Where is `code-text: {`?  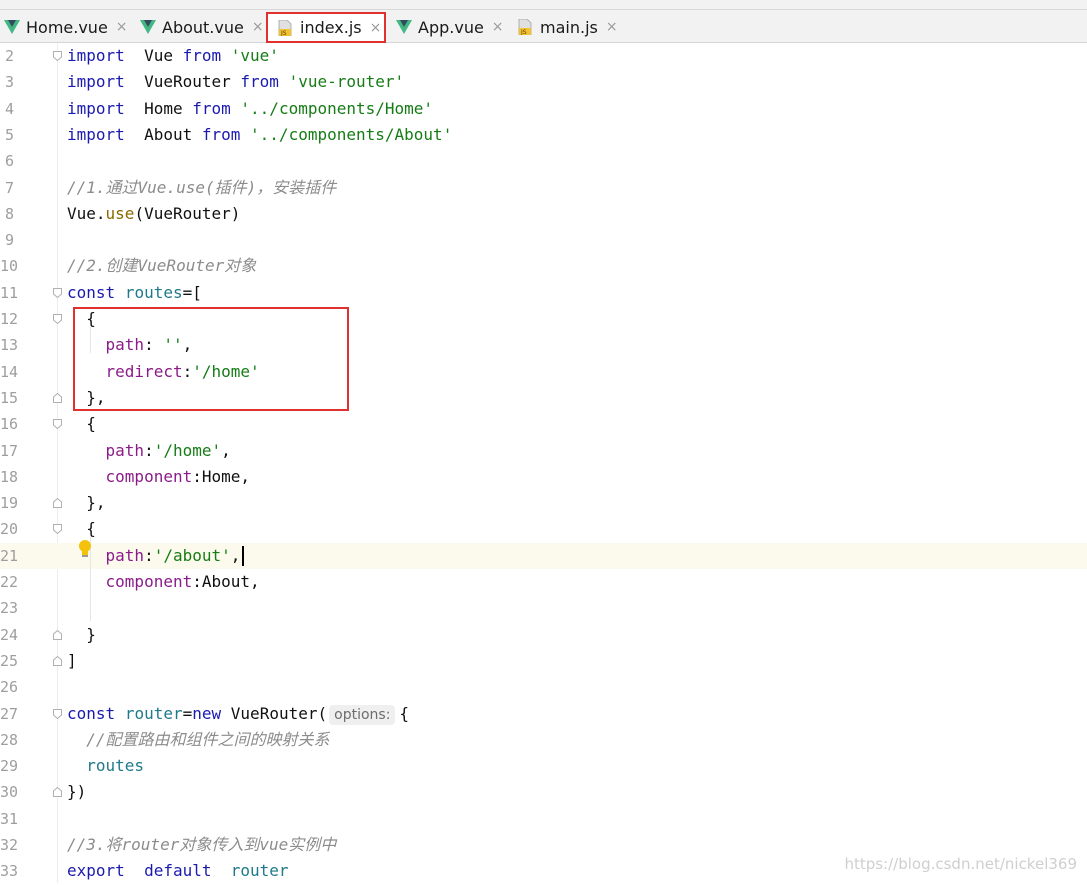
code-text: { is located at coordinates (81, 424).